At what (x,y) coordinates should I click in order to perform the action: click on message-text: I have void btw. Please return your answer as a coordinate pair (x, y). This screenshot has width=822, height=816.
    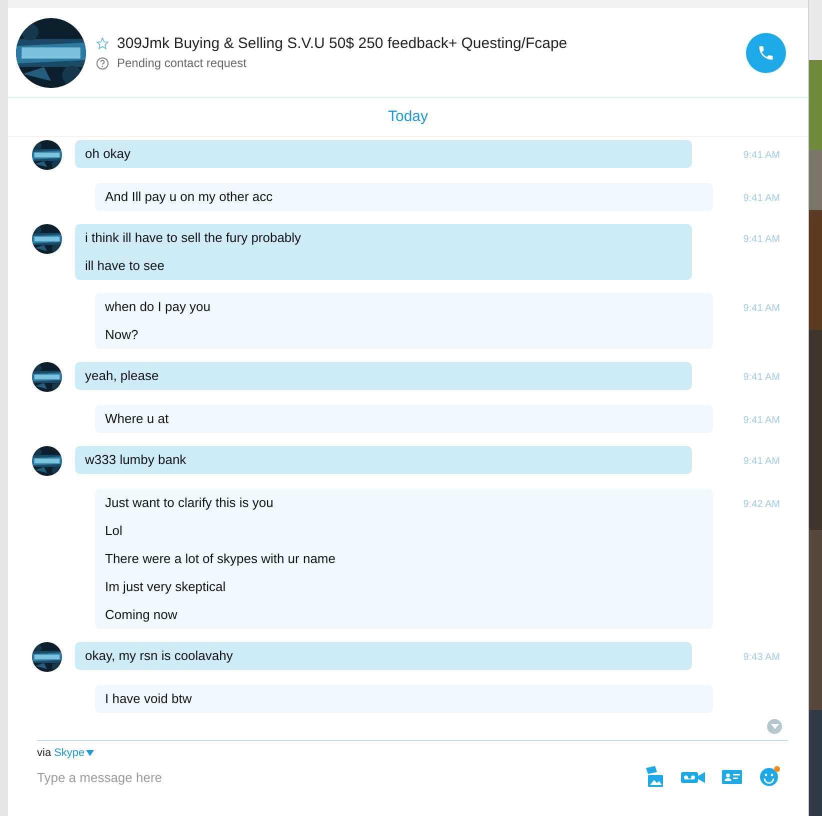
    Looking at the image, I should click on (149, 699).